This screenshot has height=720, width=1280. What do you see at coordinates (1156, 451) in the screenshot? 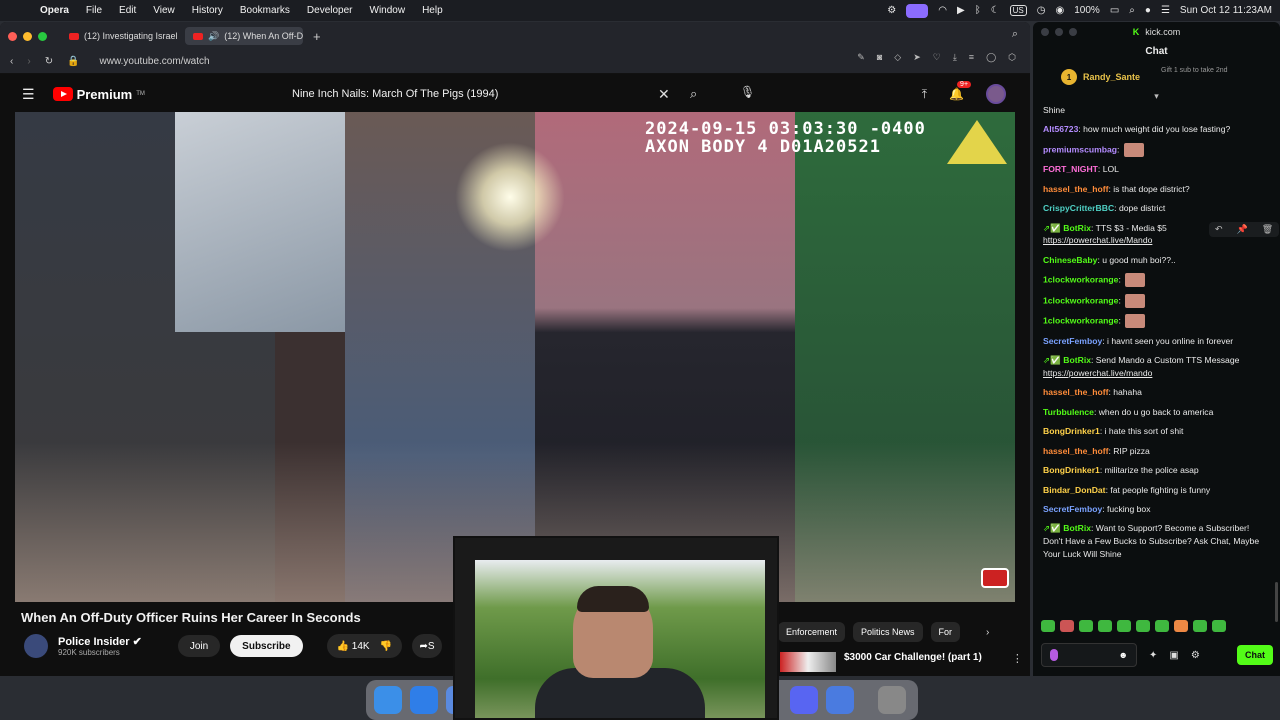
I see `chat-message: hassel_the_hoff: RIP pizza` at bounding box center [1156, 451].